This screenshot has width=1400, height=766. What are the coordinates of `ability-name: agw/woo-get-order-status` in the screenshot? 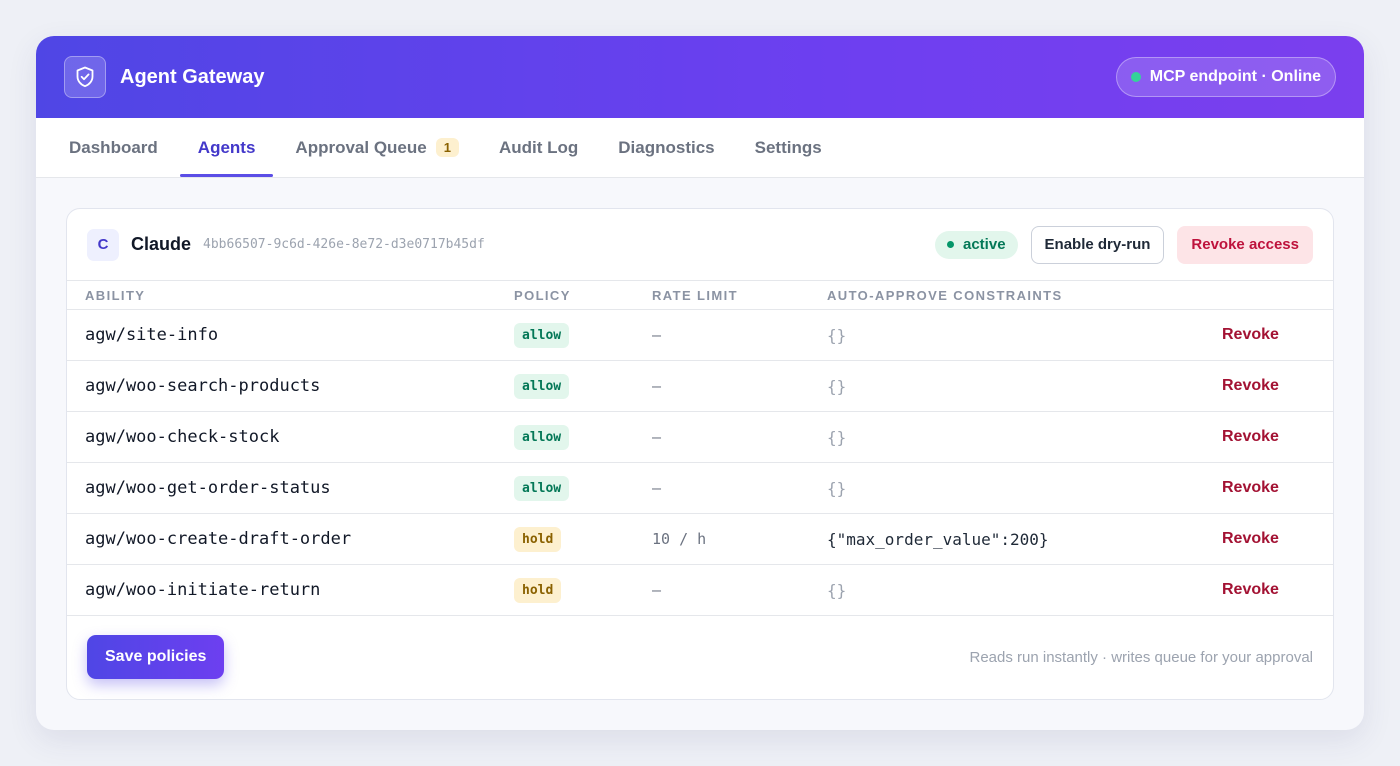 It's located at (208, 488).